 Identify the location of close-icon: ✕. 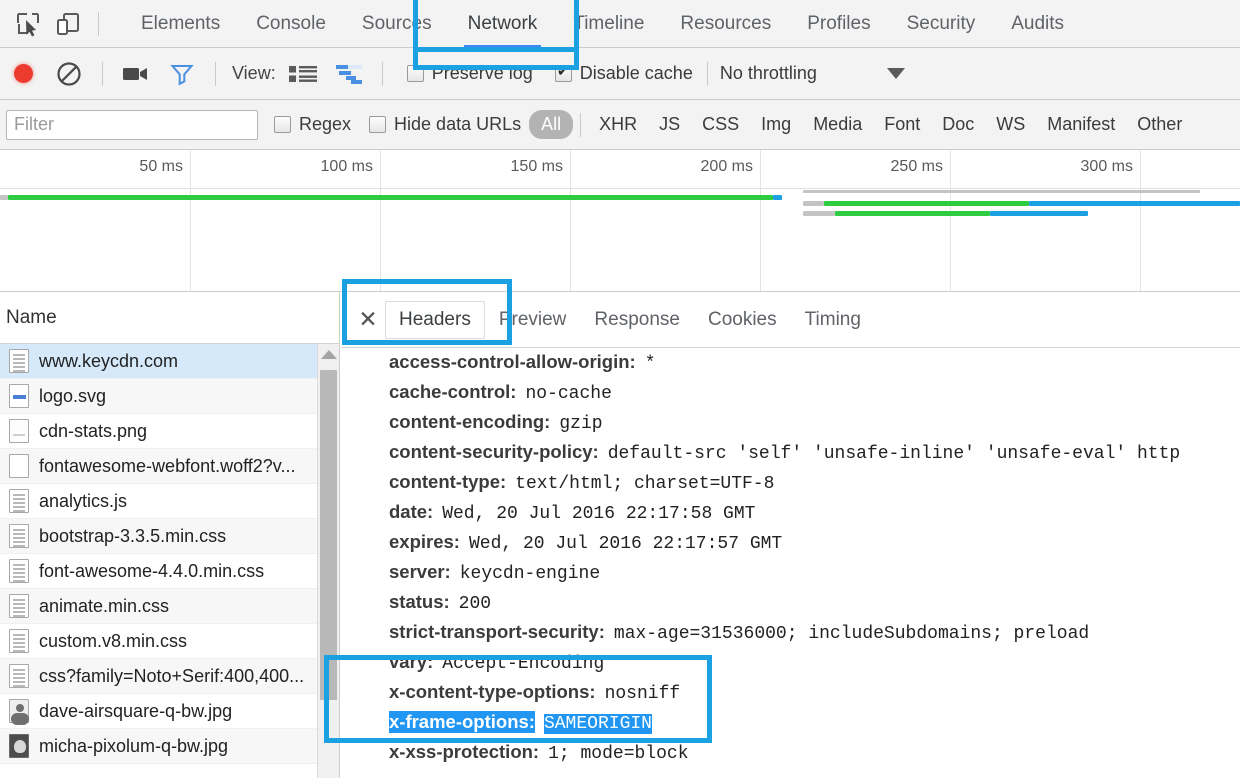
(368, 320).